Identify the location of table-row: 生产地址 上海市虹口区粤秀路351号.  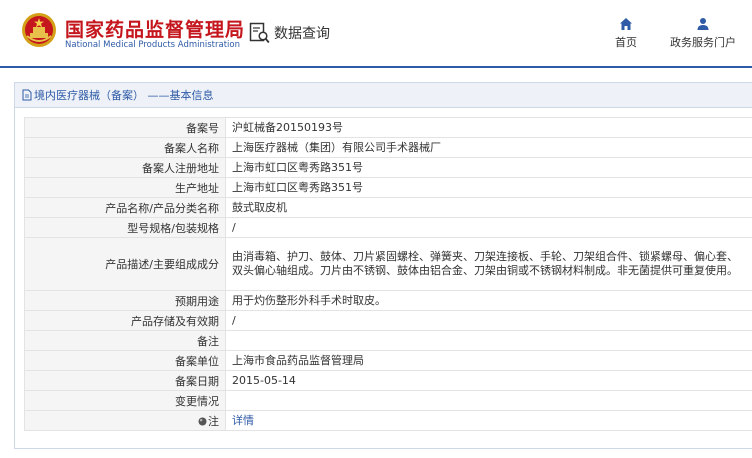
(388, 187).